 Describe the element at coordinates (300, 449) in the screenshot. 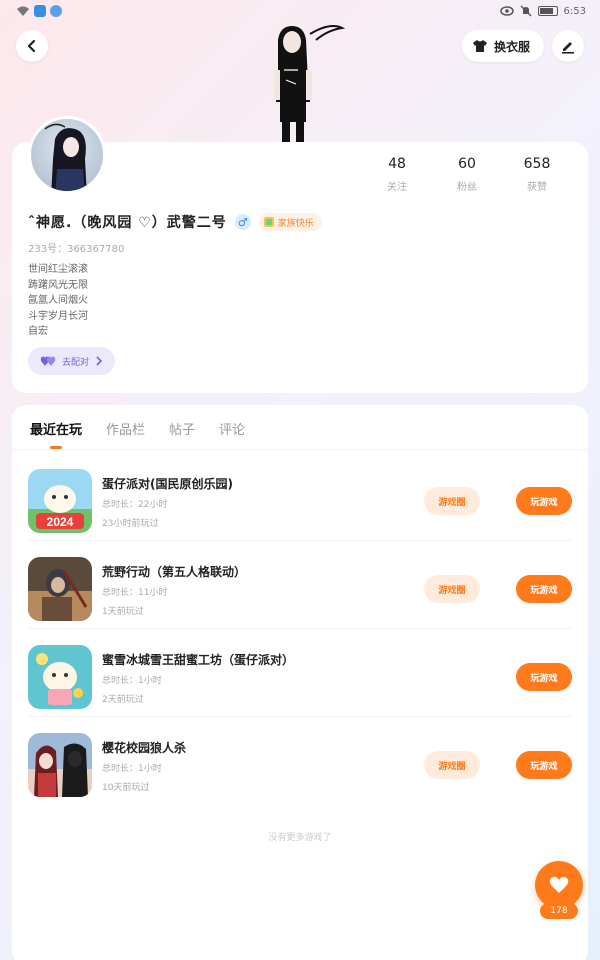

I see `tabs-divider` at that location.